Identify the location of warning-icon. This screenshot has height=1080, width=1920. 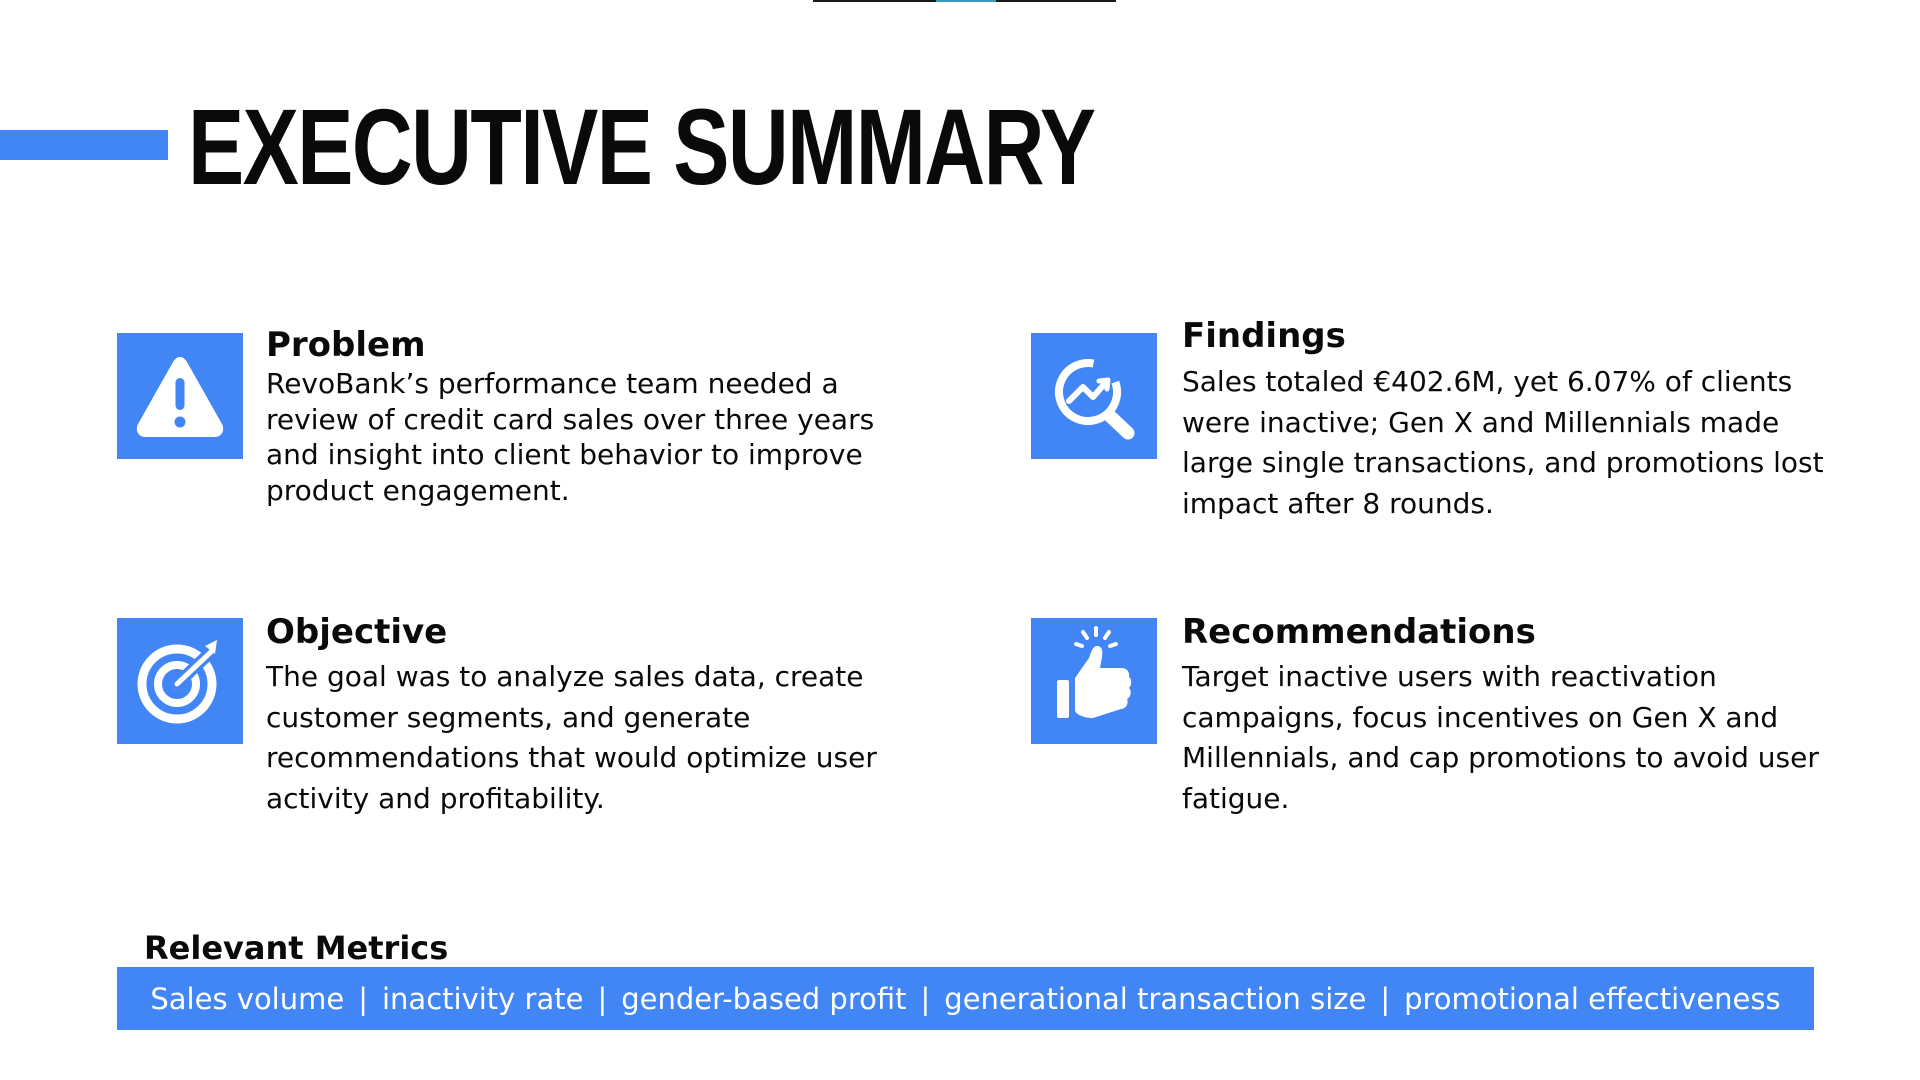
(180, 396).